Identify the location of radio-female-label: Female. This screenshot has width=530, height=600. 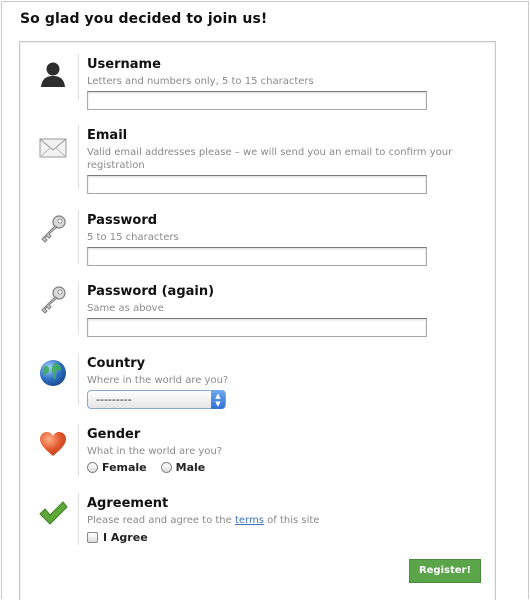
(124, 467).